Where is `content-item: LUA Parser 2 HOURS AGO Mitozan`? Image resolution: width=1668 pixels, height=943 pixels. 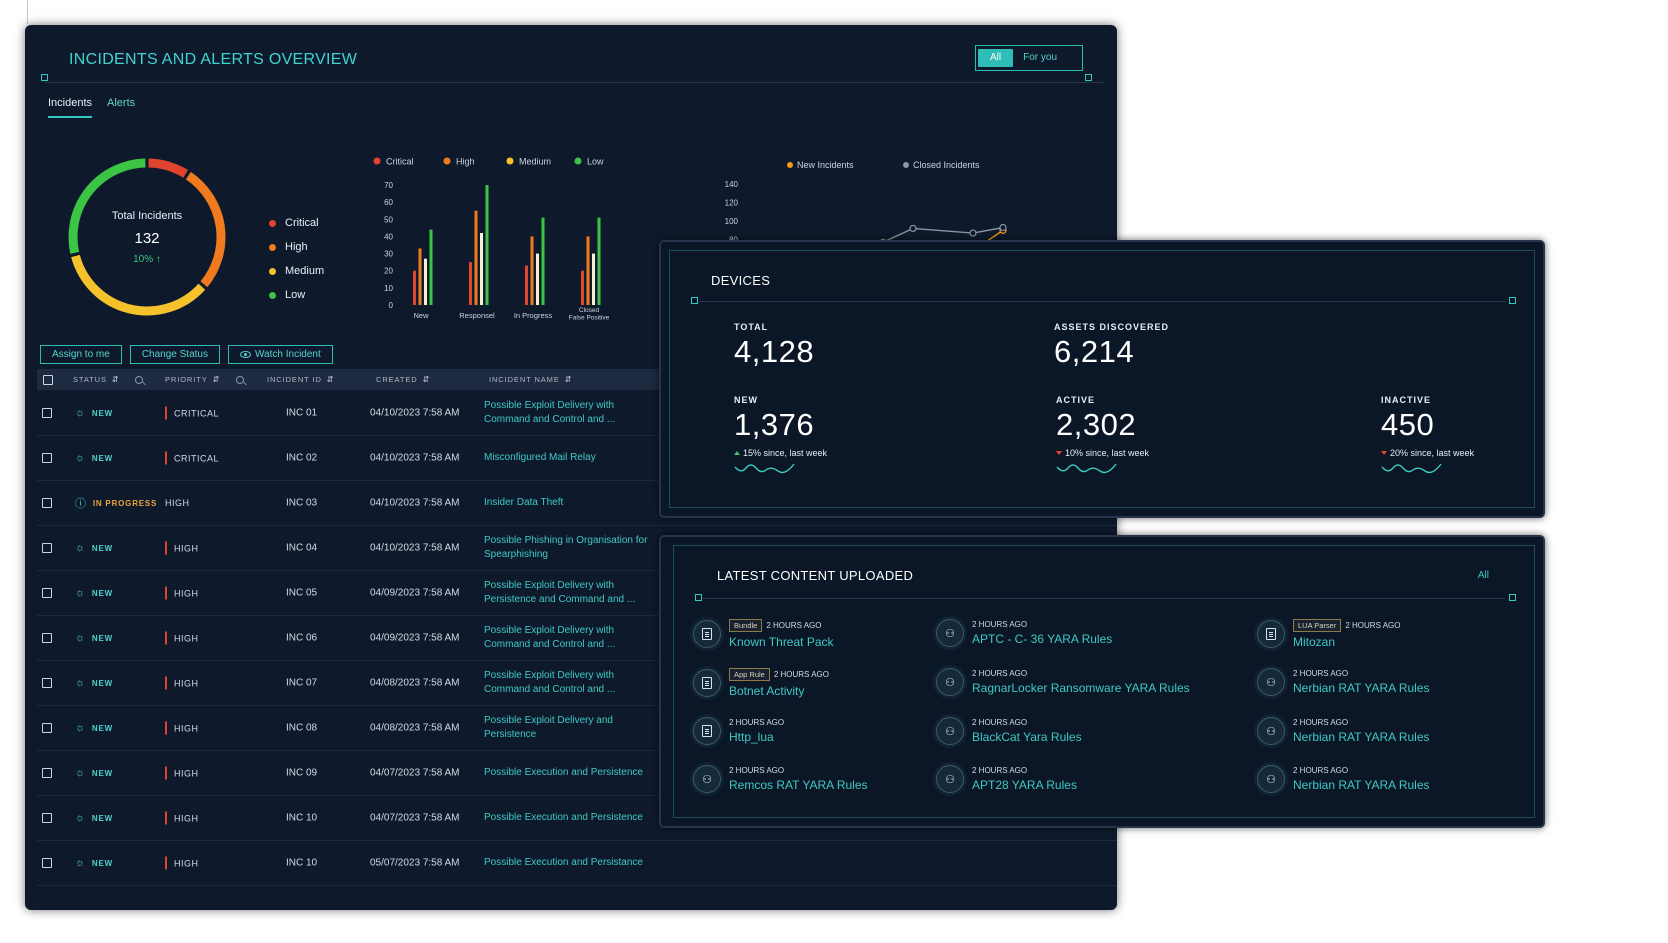 content-item: LUA Parser 2 HOURS AGO Mitozan is located at coordinates (1397, 634).